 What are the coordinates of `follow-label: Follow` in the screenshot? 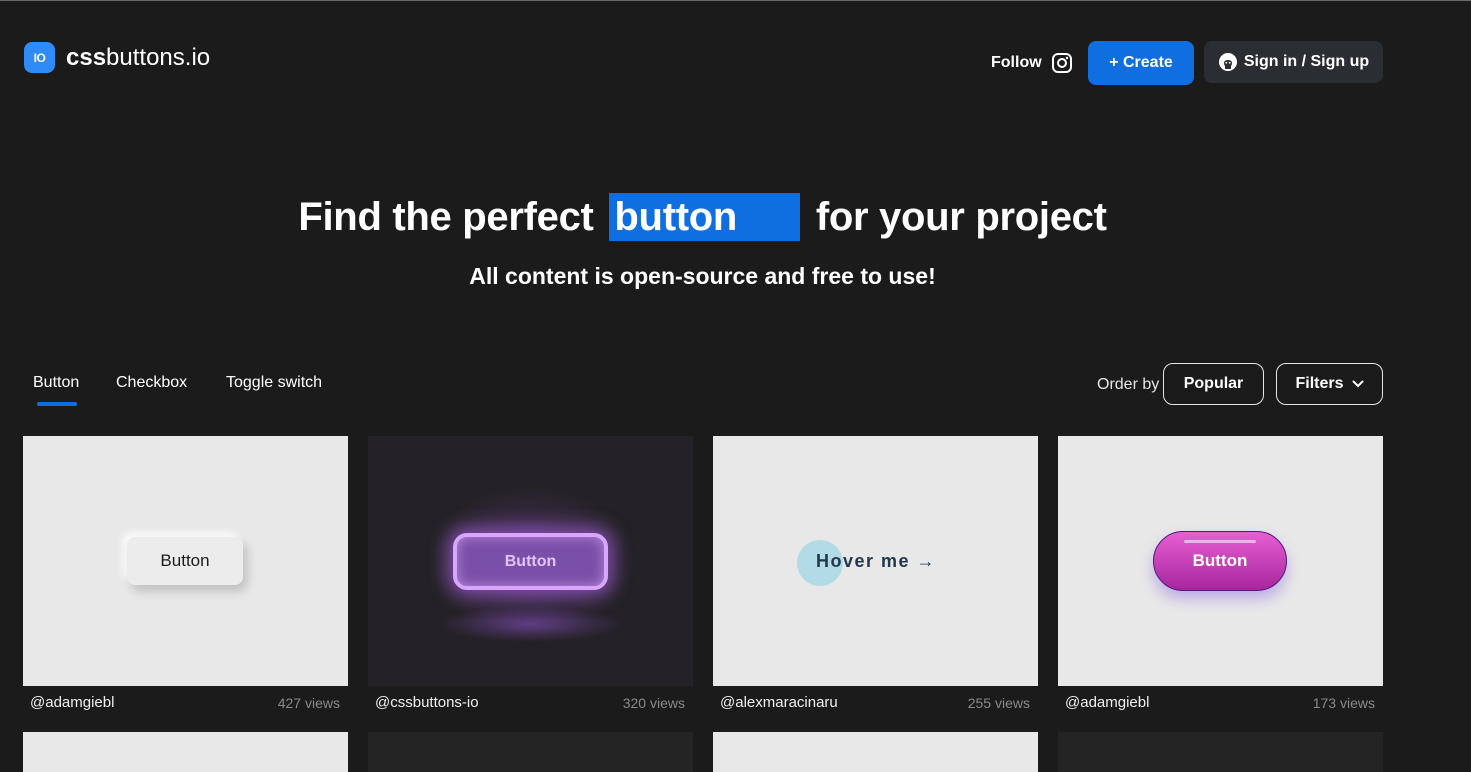 It's located at (1016, 62).